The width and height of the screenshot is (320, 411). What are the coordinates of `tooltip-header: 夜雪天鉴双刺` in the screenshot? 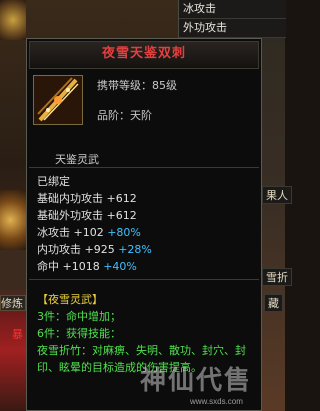 It's located at (144, 55).